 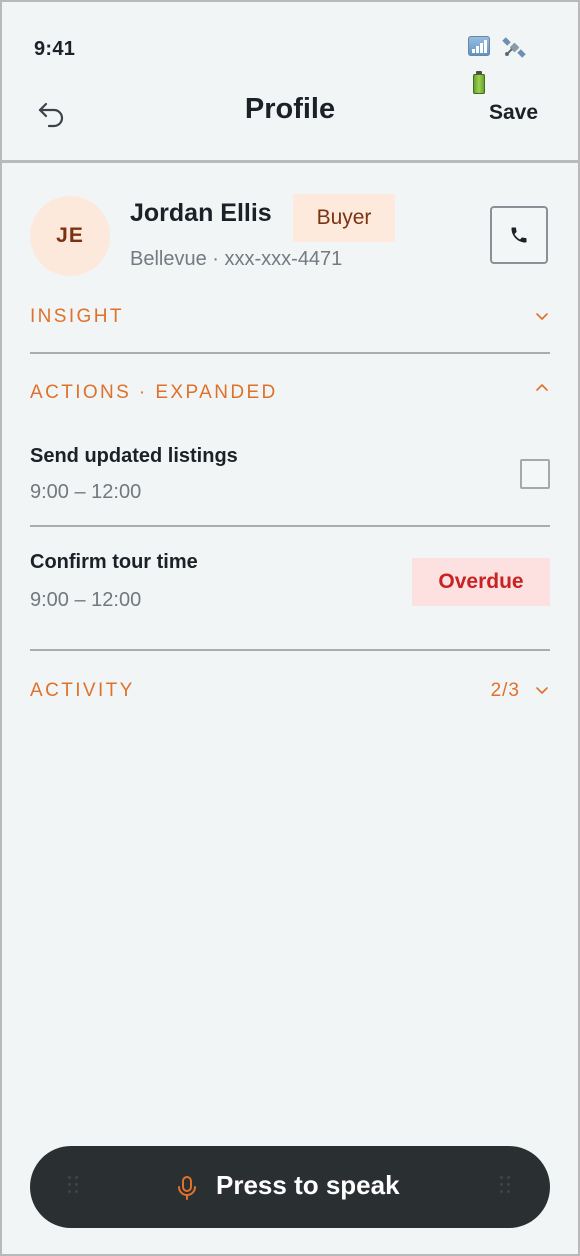 I want to click on call-button, so click(x=519, y=235).